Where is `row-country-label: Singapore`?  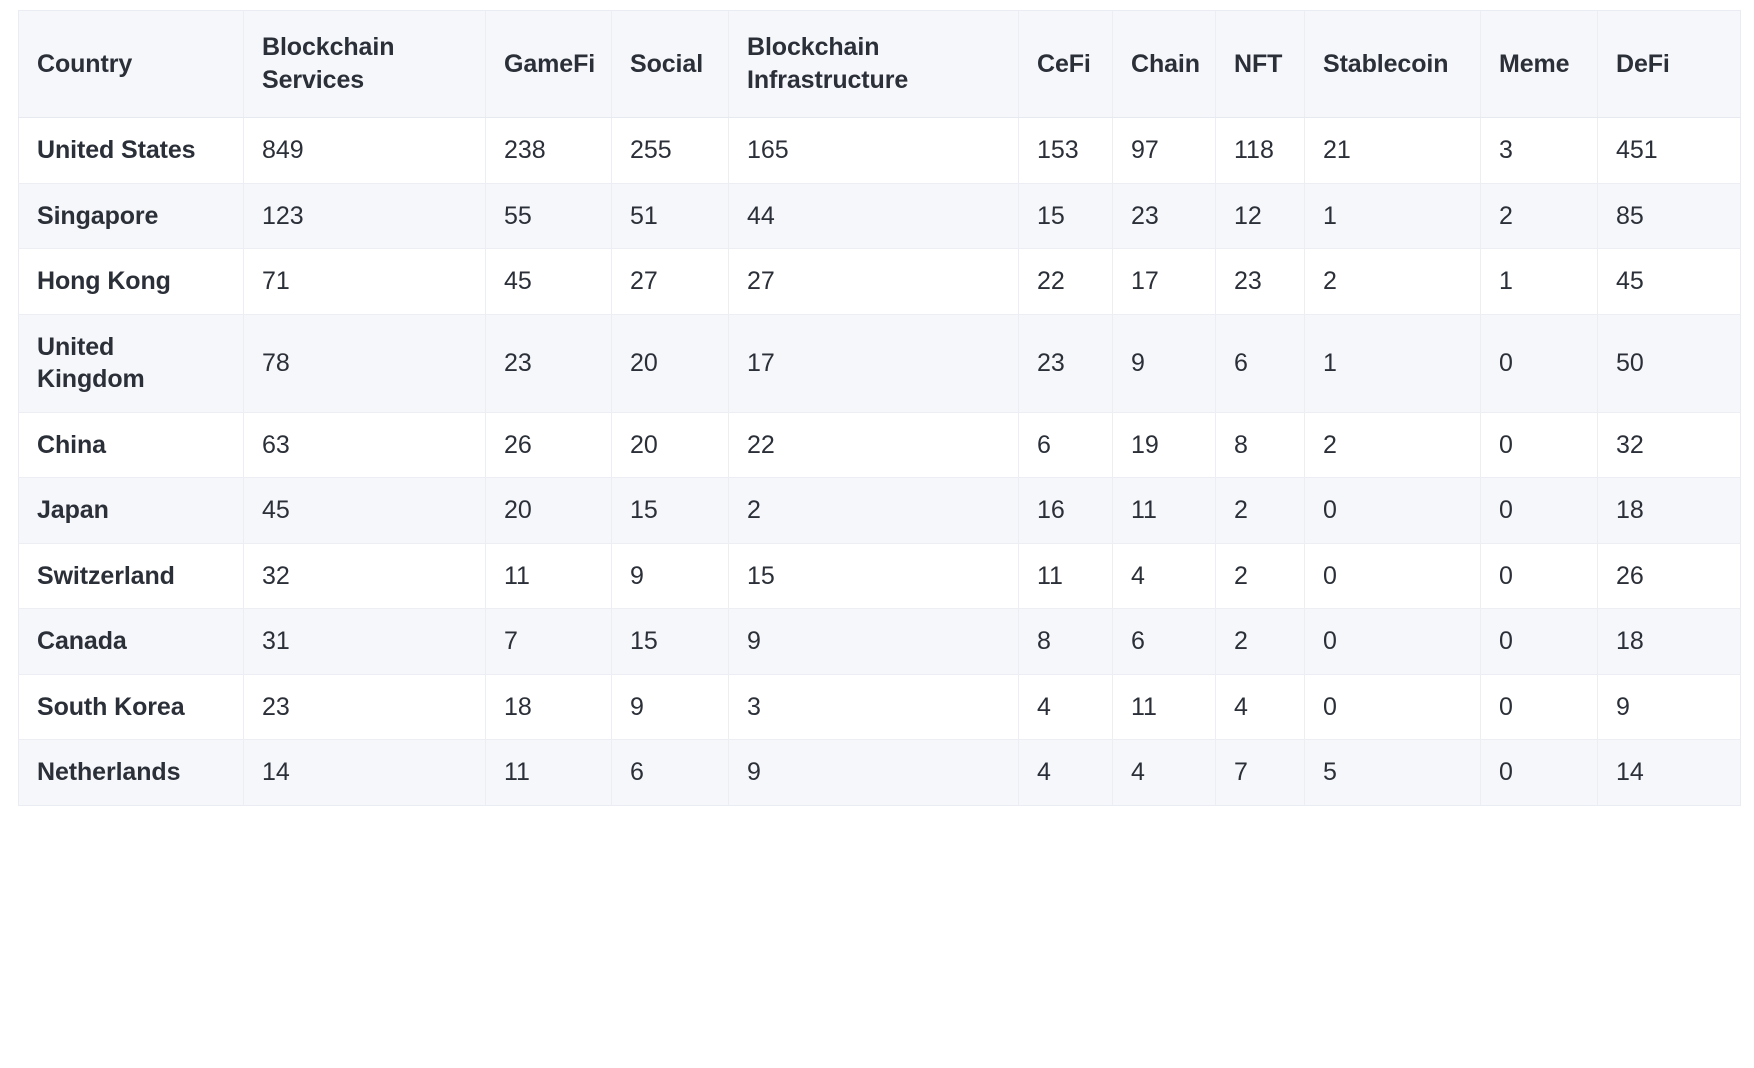
row-country-label: Singapore is located at coordinates (131, 216).